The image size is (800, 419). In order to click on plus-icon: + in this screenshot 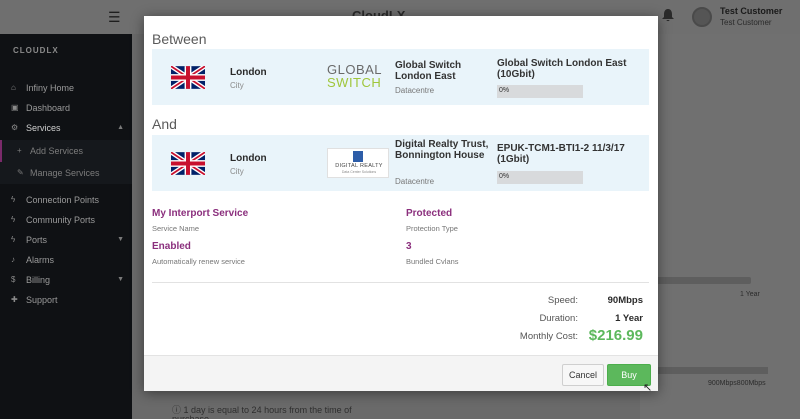, I will do `click(19, 150)`.